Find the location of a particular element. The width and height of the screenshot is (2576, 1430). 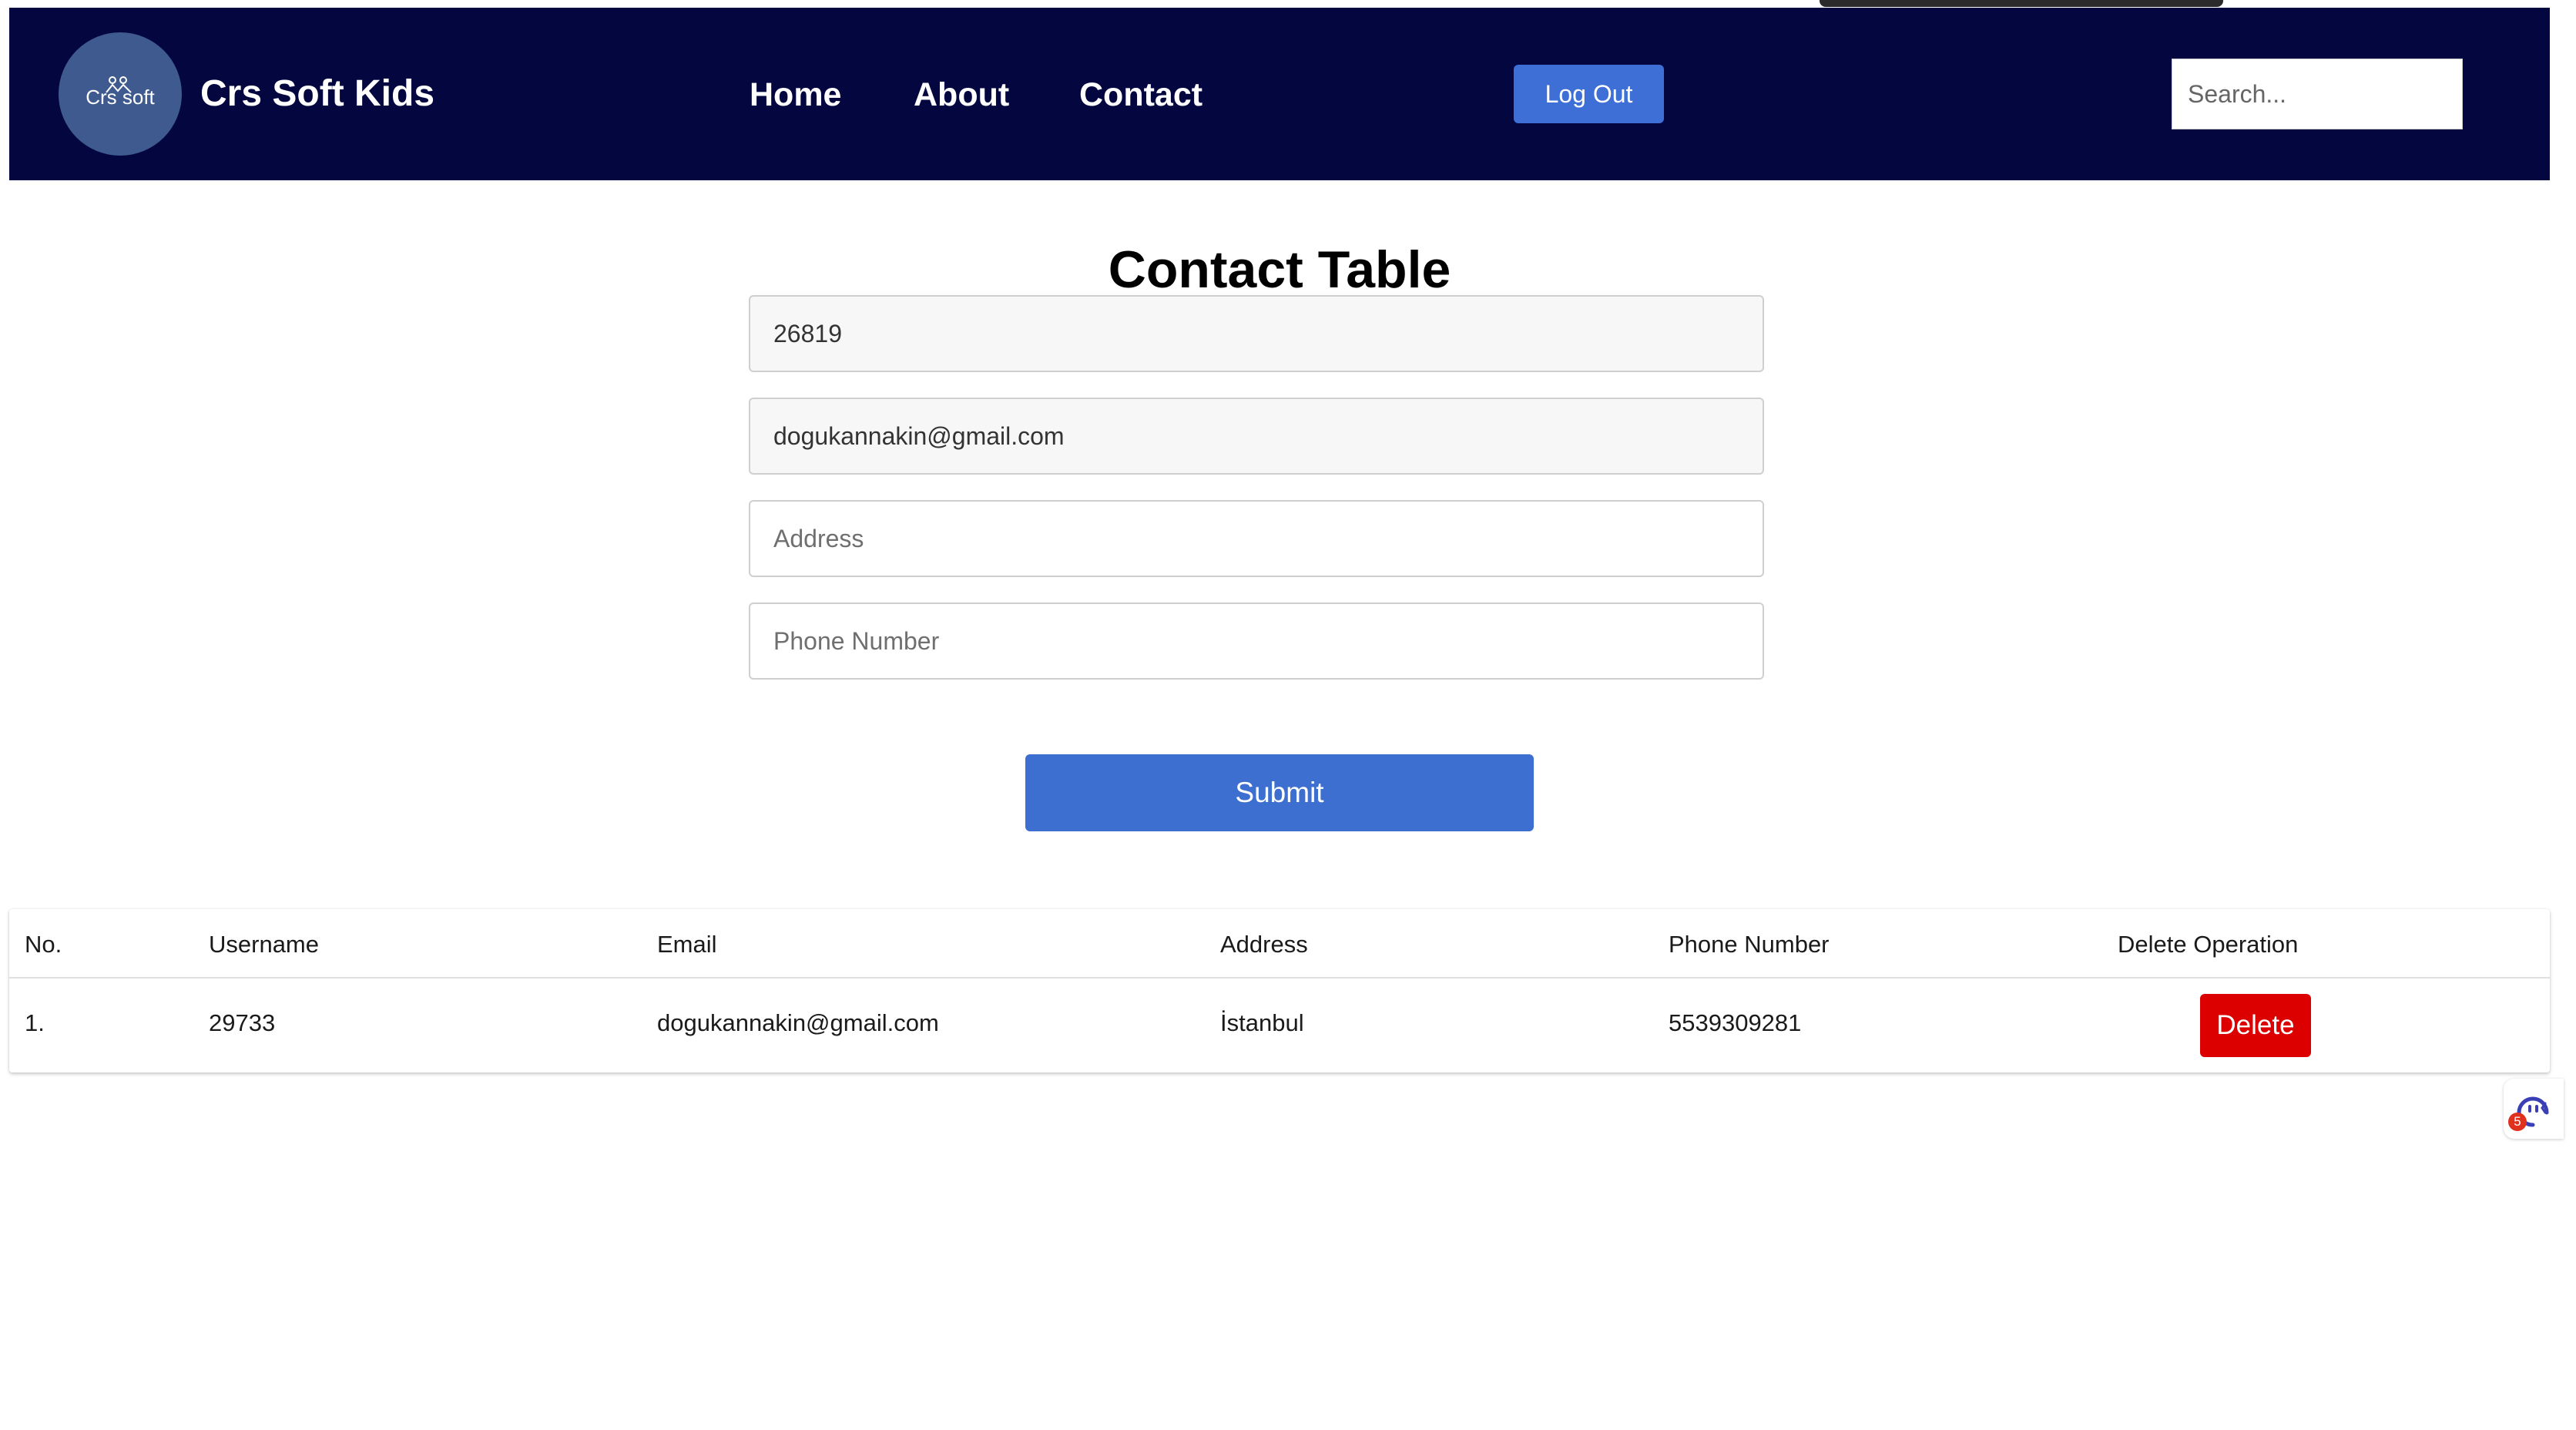

submit-button: Submit is located at coordinates (1279, 792).